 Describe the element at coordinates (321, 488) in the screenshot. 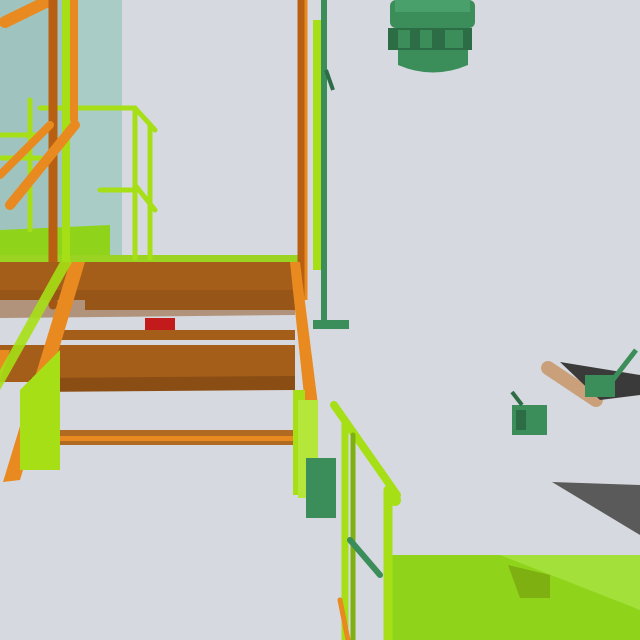

I see `green-junction-box` at that location.